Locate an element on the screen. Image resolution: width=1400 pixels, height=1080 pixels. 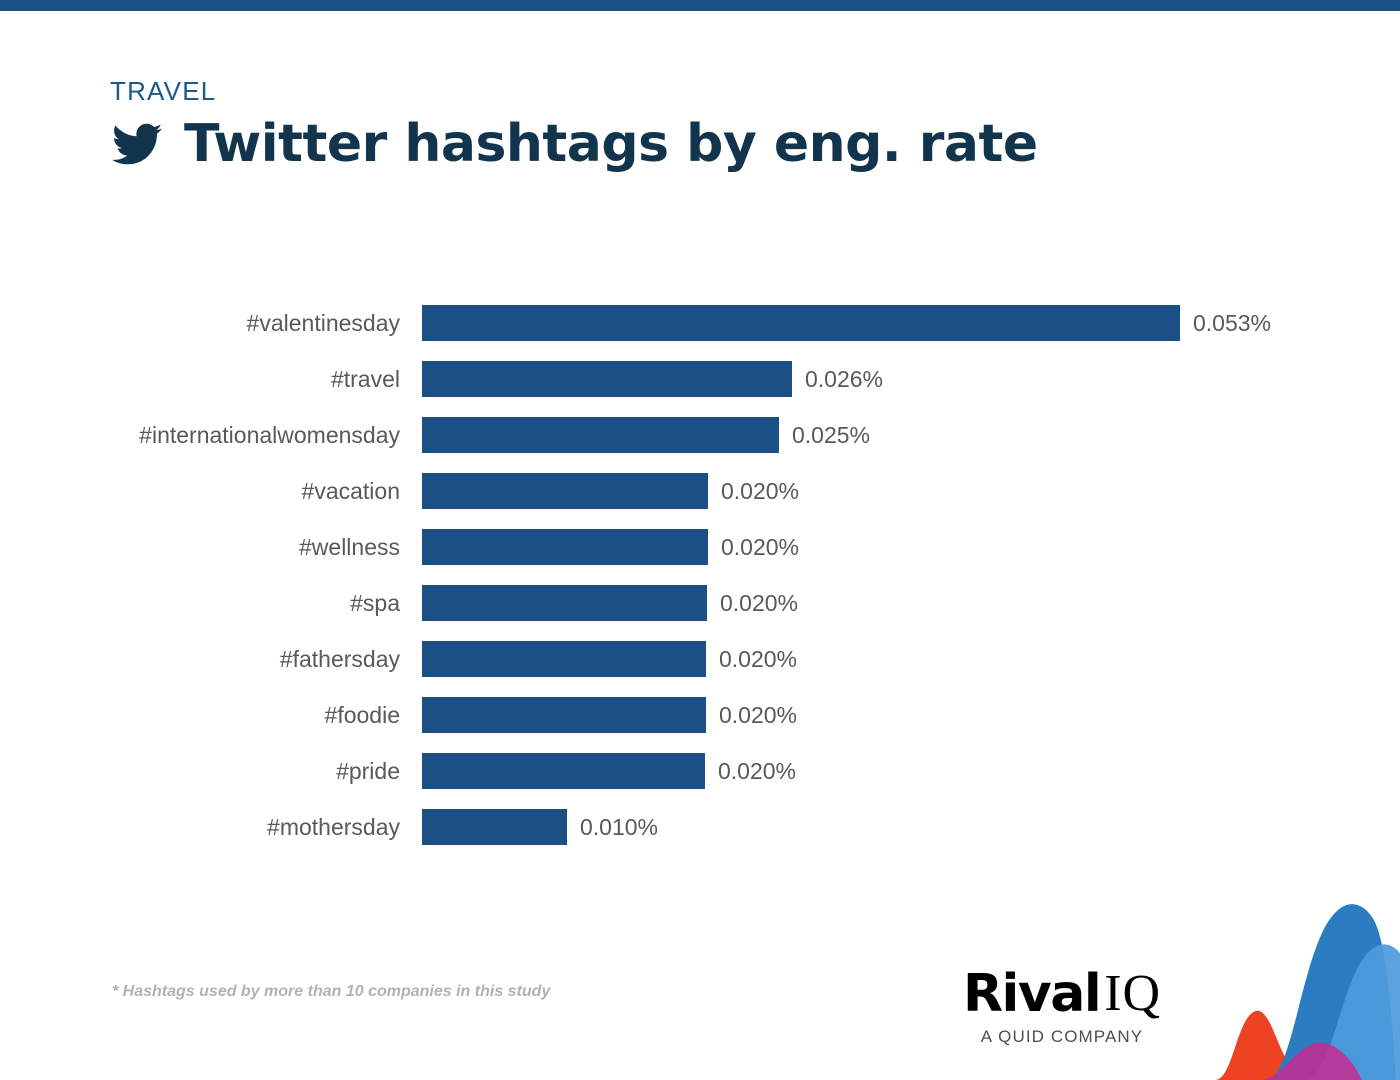
bar-value-label: 0.053% is located at coordinates (1232, 322).